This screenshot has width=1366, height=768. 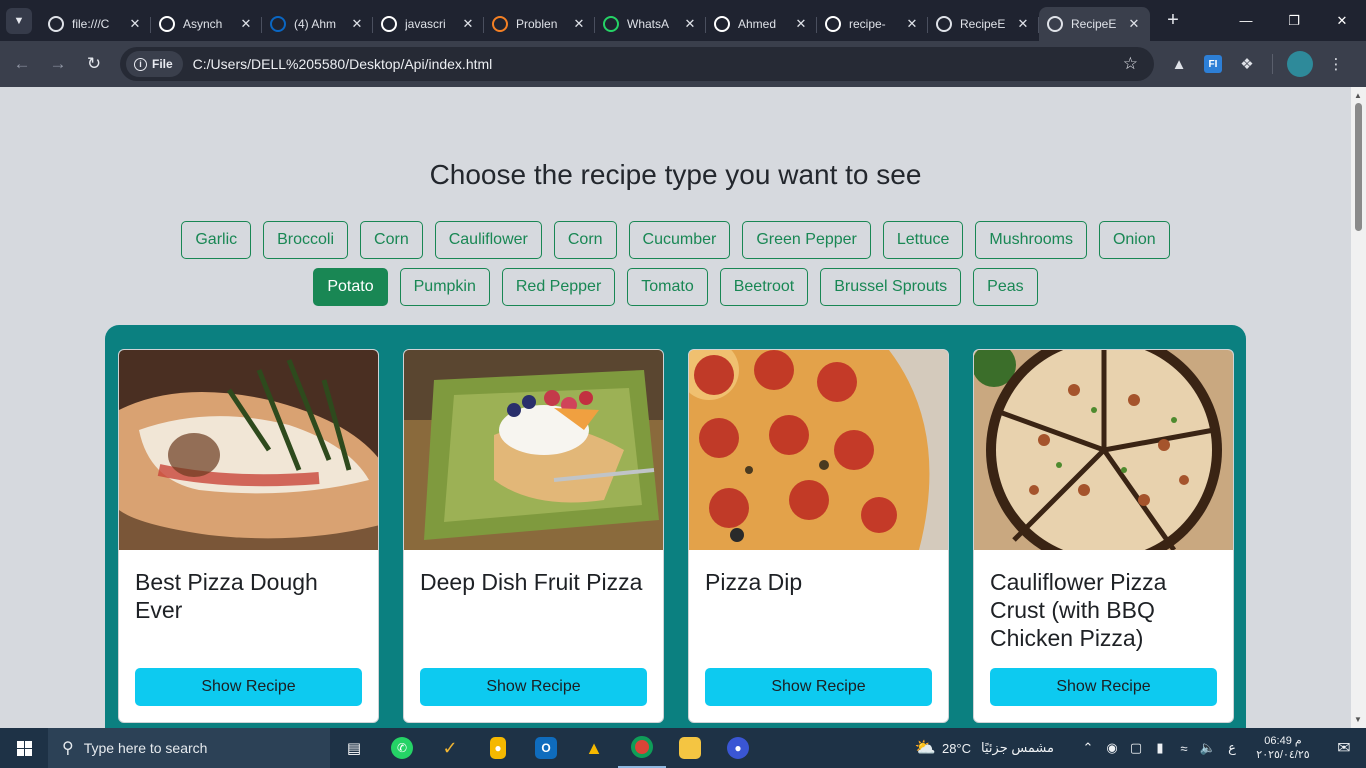 I want to click on keep-taskbar-icon: ●, so click(x=498, y=748).